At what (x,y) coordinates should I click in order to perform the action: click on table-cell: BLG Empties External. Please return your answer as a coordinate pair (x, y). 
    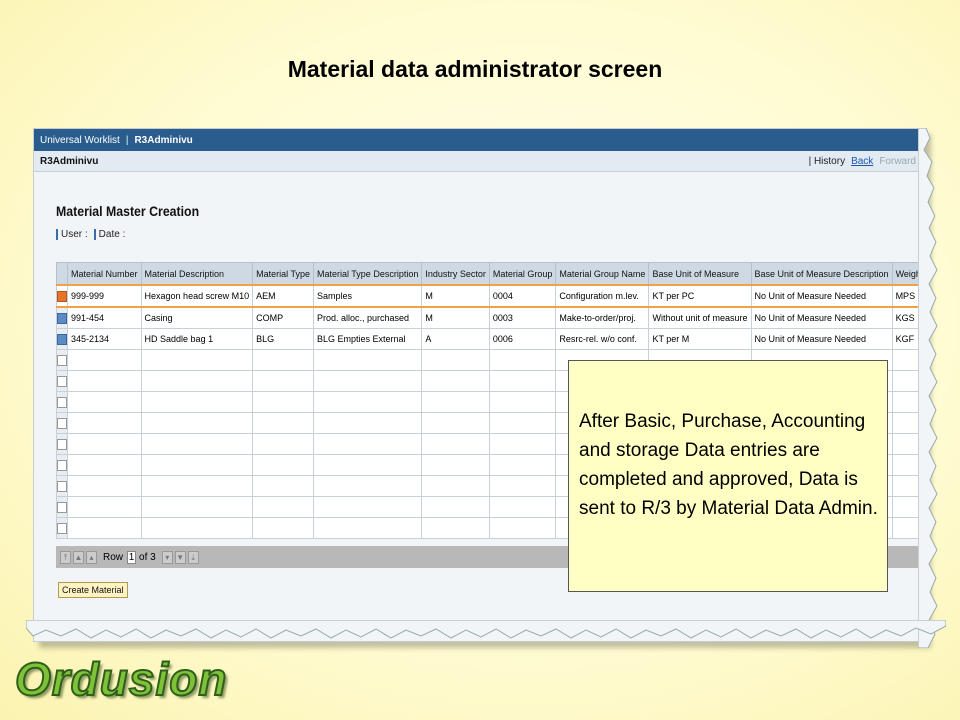
    Looking at the image, I should click on (367, 339).